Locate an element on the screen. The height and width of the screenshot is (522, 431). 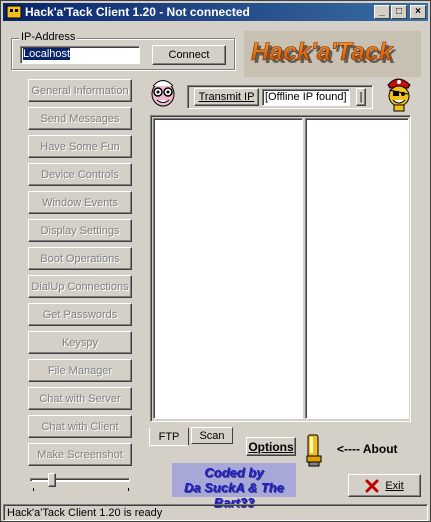
transmit-small-button: | is located at coordinates (361, 97).